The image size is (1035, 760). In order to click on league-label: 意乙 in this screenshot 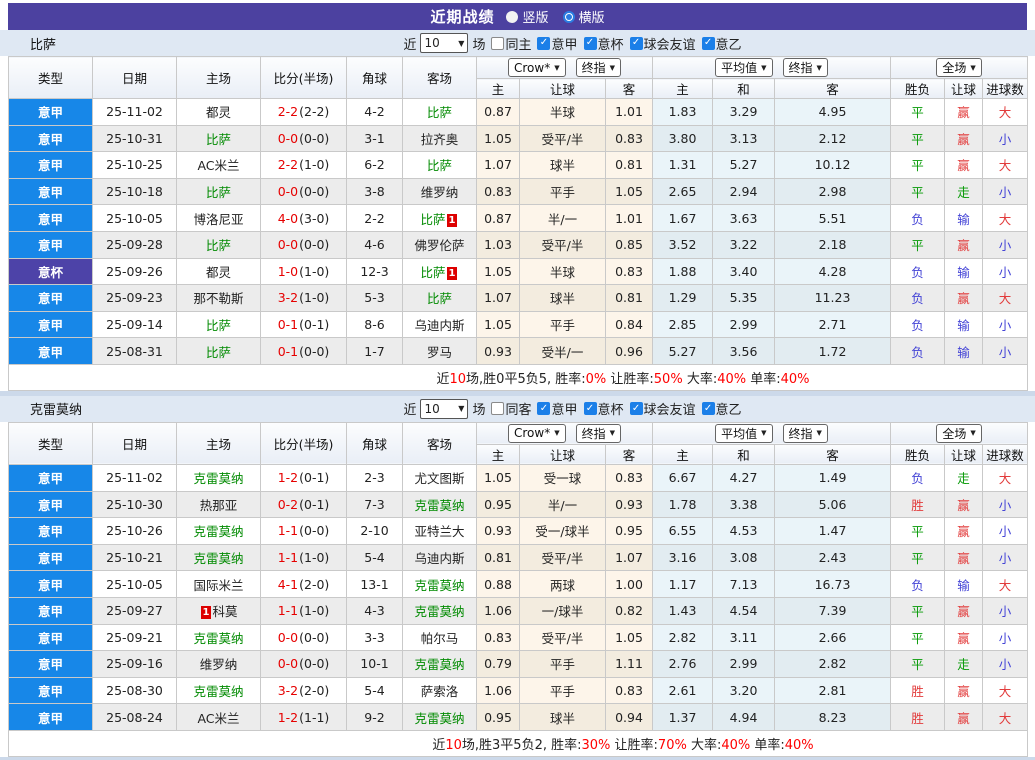, I will do `click(728, 411)`.